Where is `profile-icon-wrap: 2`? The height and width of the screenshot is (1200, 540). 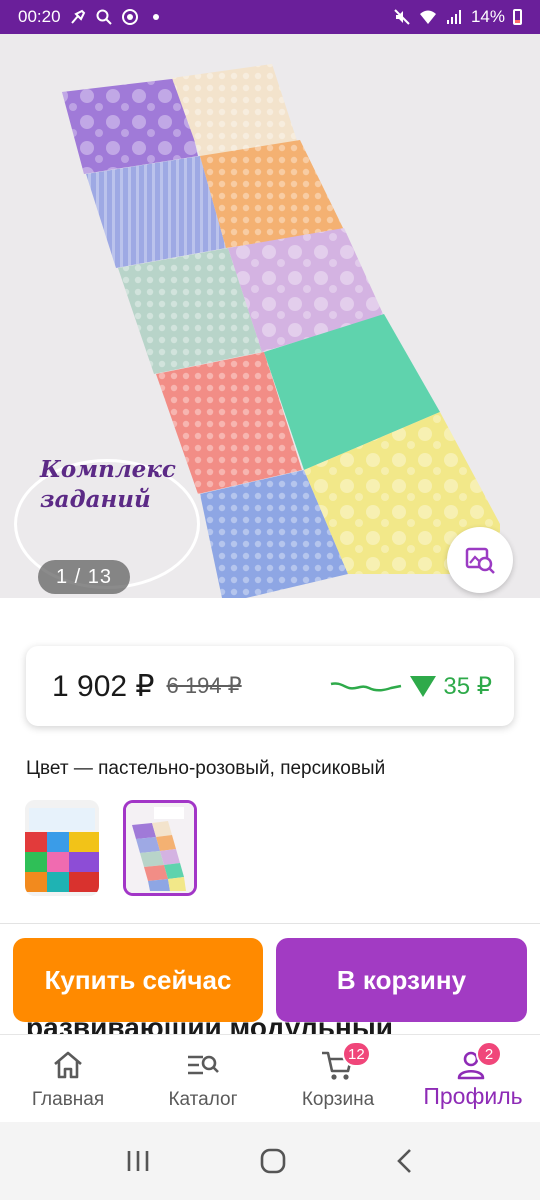
profile-icon-wrap: 2 is located at coordinates (479, 1061).